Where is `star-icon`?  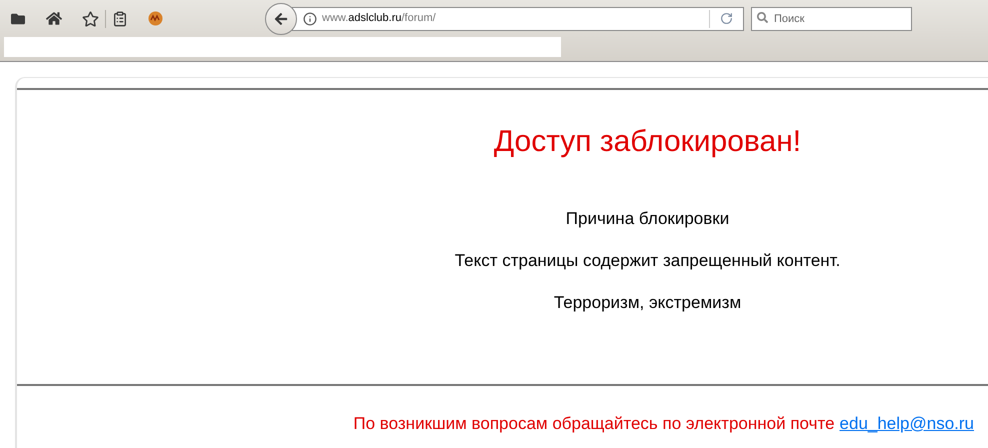
star-icon is located at coordinates (90, 18).